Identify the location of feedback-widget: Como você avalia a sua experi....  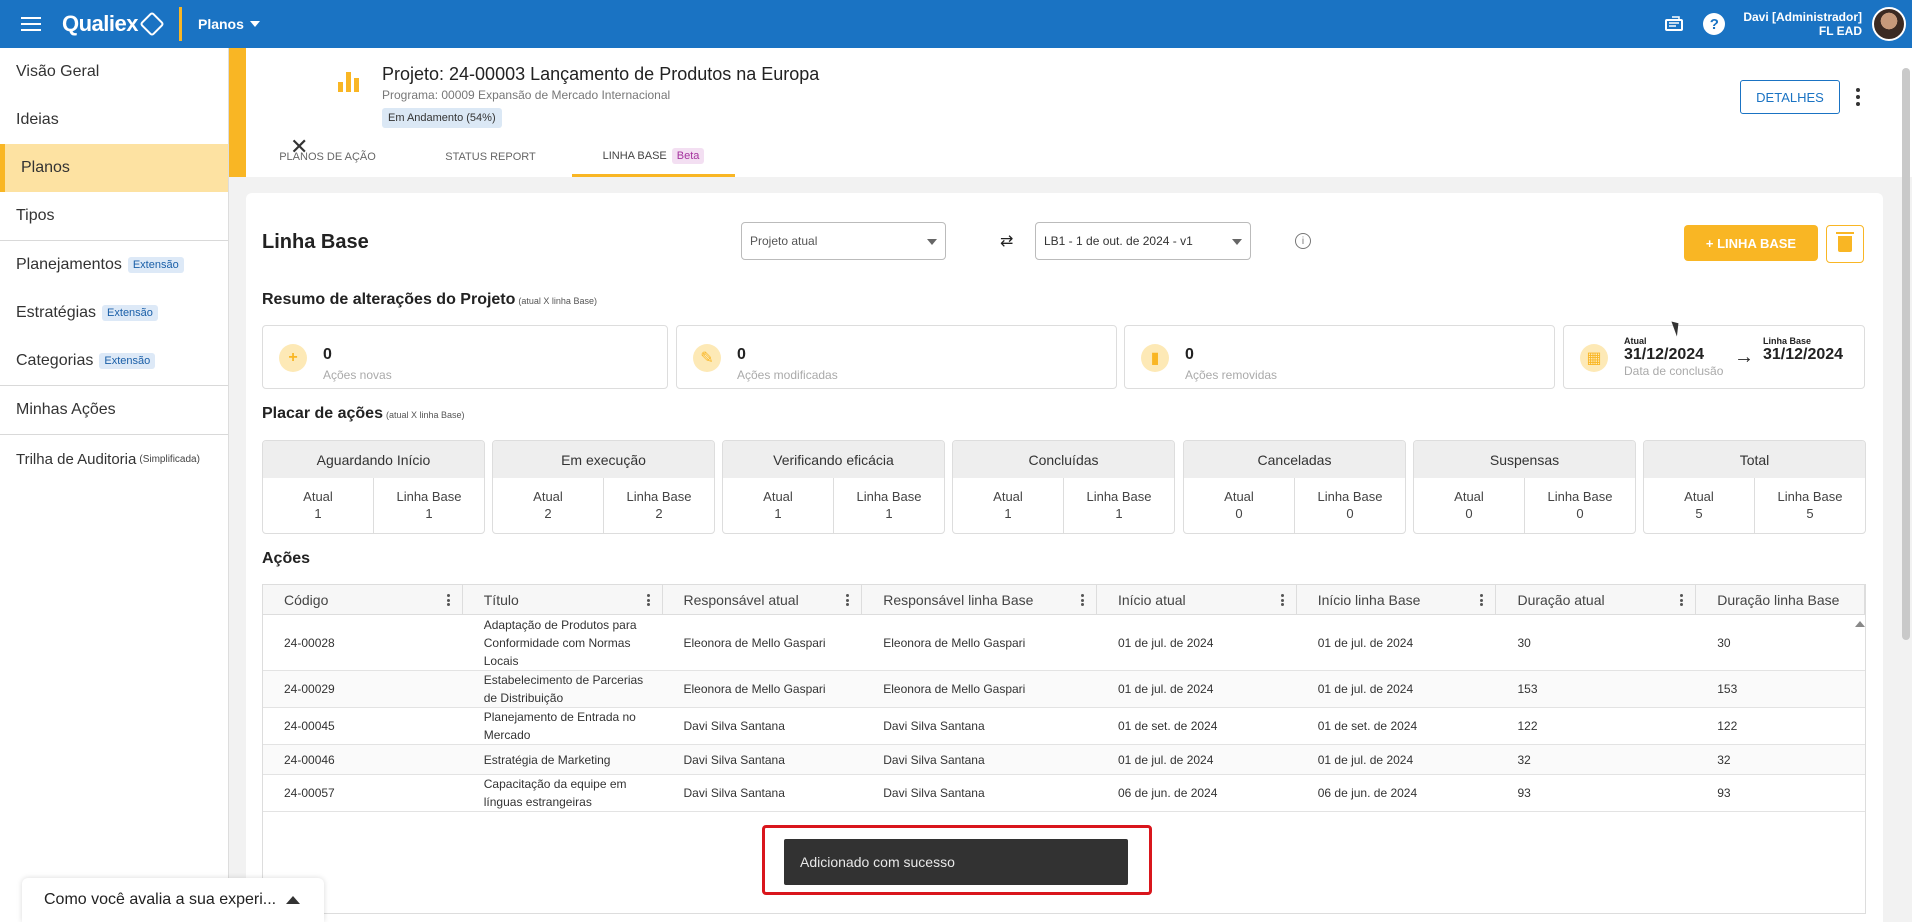
(173, 900).